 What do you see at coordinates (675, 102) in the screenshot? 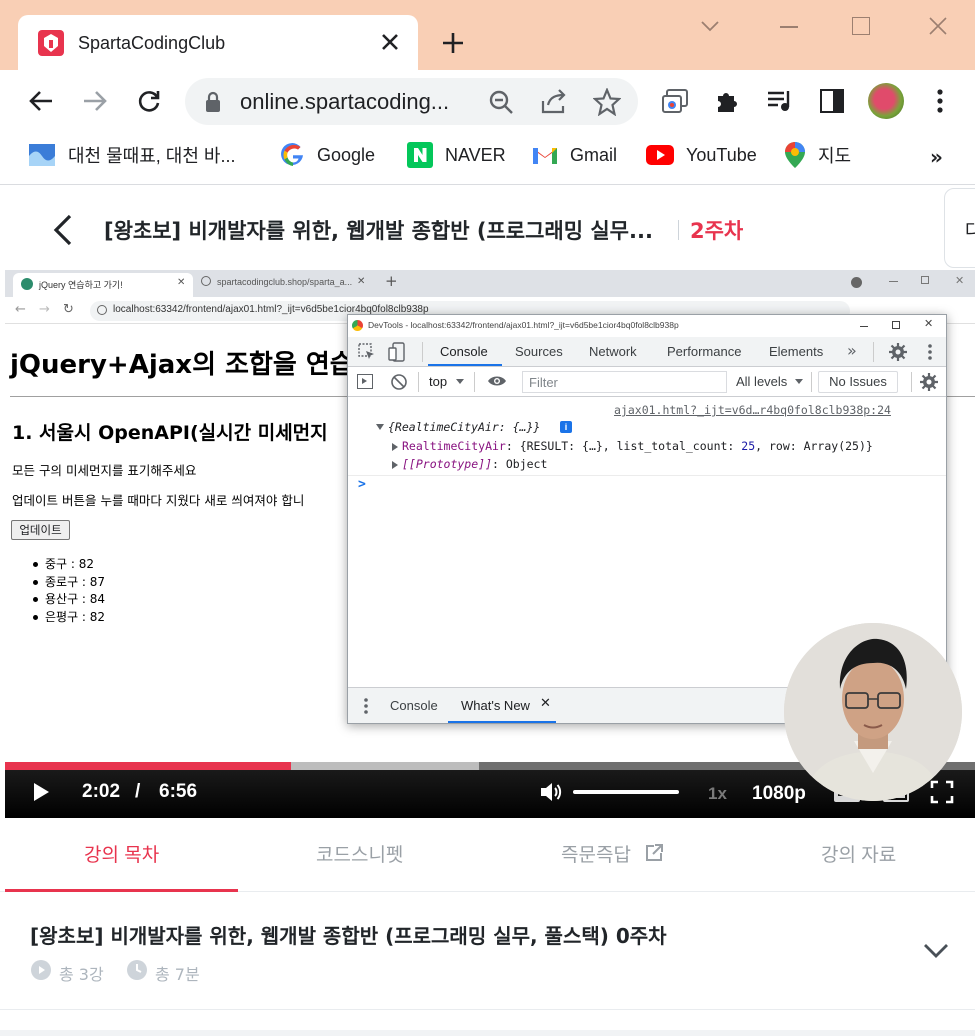
I see `cast-icon` at bounding box center [675, 102].